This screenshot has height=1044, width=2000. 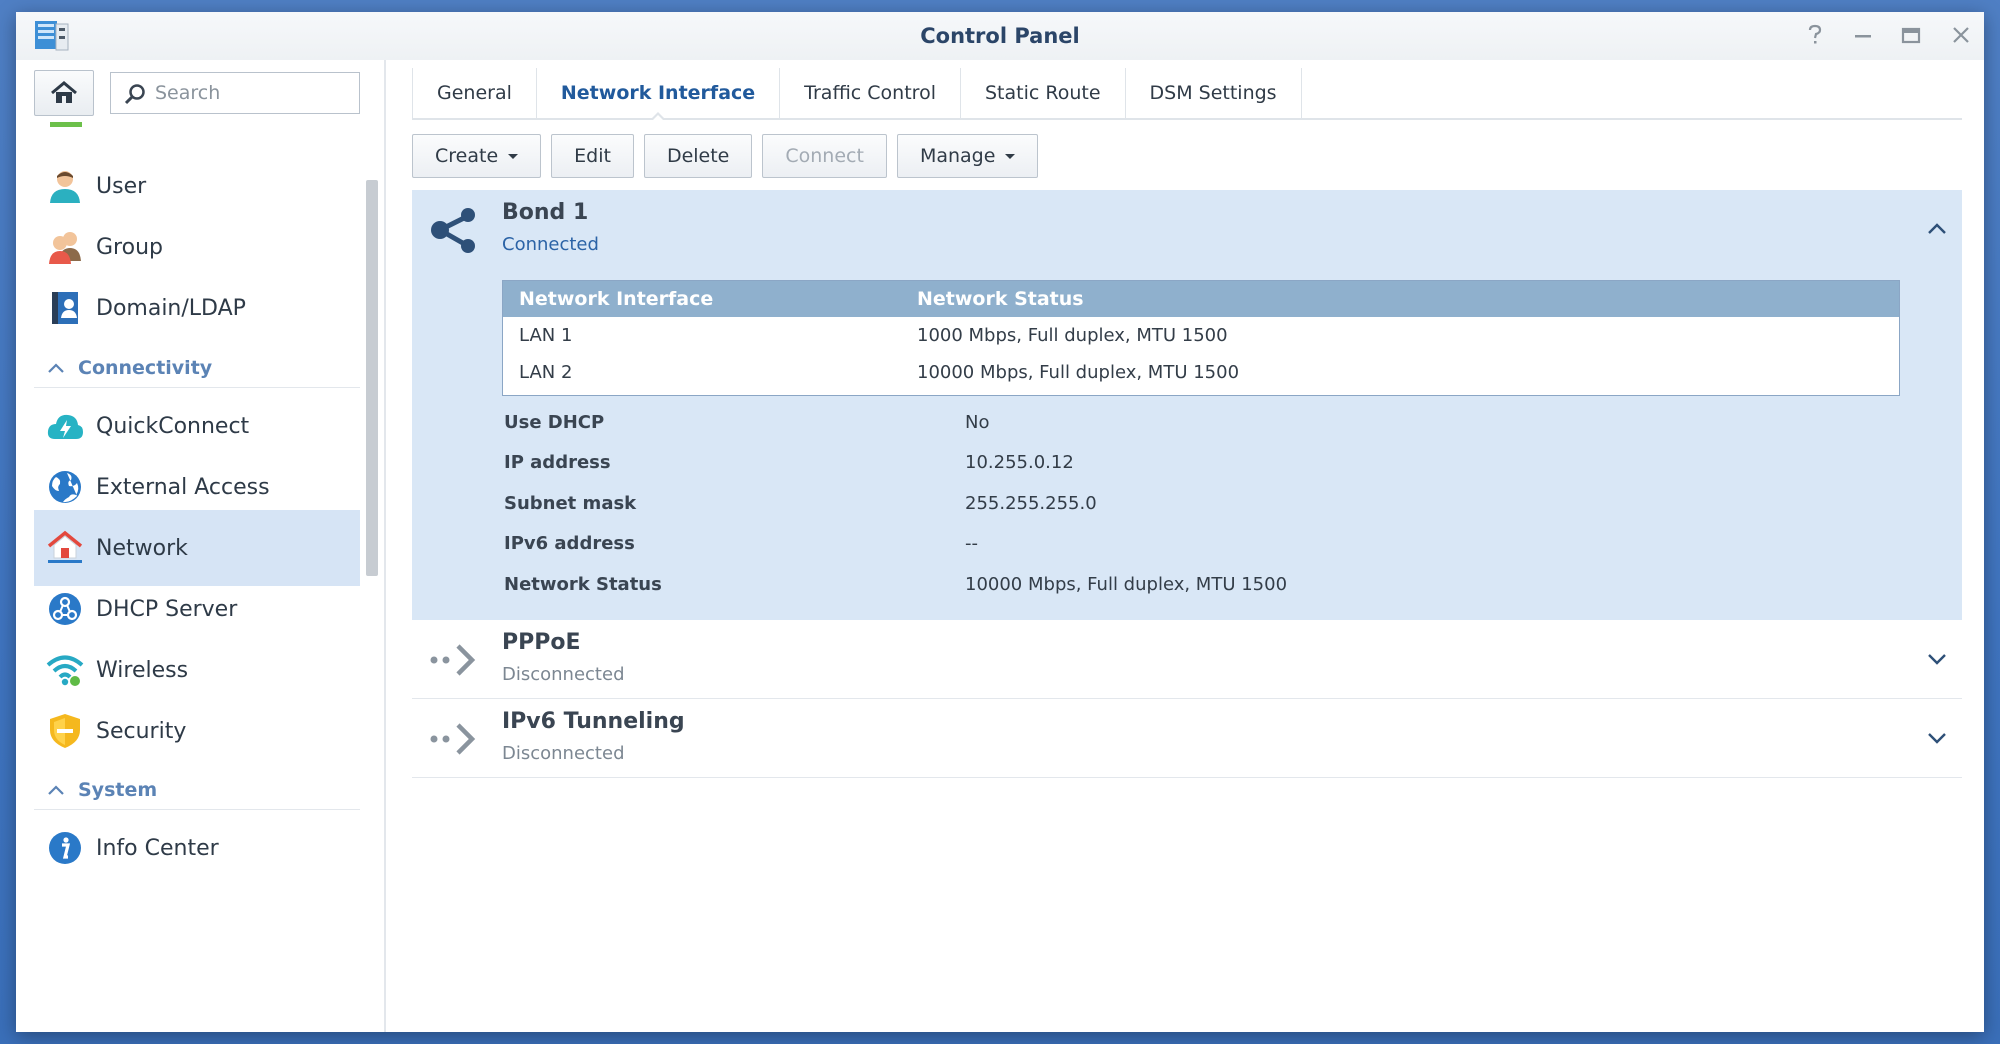 I want to click on toolbar: Create Edit Delete Connect Manage, so click(x=730, y=156).